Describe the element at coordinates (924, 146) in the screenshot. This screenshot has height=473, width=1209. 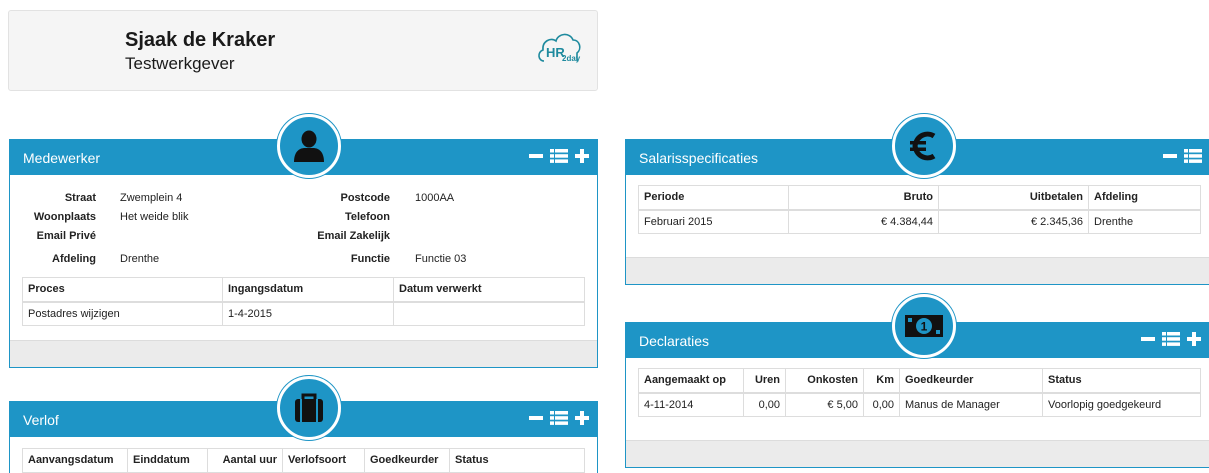
I see `euro-icon` at that location.